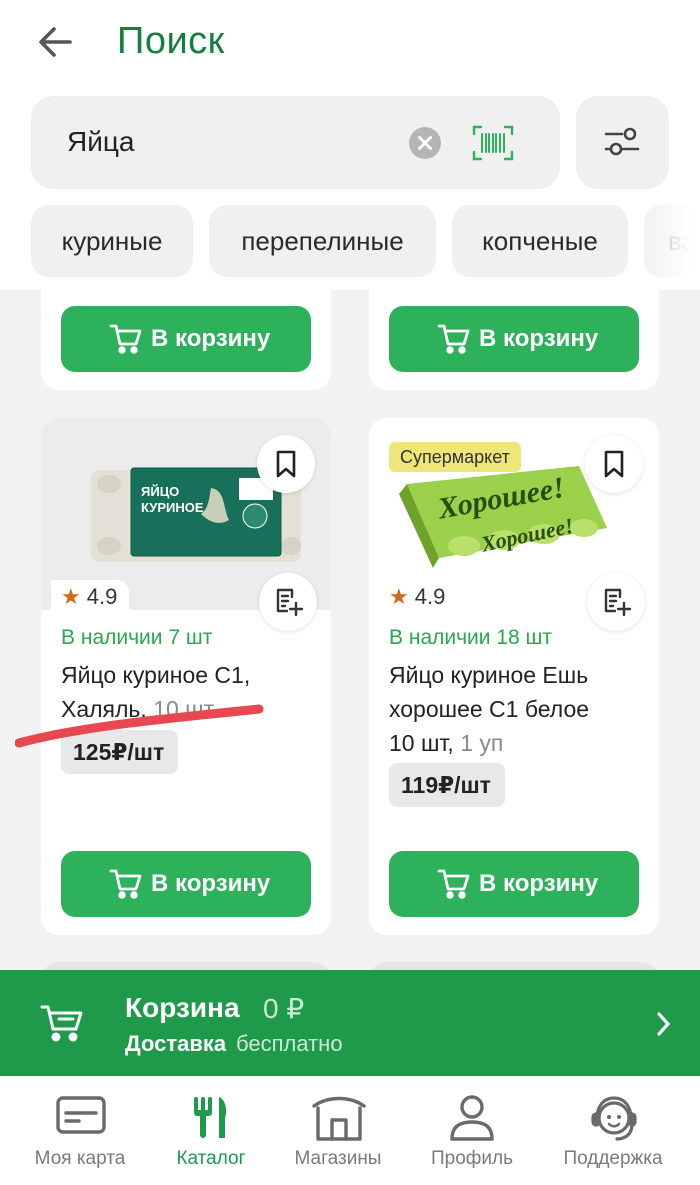  Describe the element at coordinates (182, 1007) in the screenshot. I see `cart-title: Корзина` at that location.